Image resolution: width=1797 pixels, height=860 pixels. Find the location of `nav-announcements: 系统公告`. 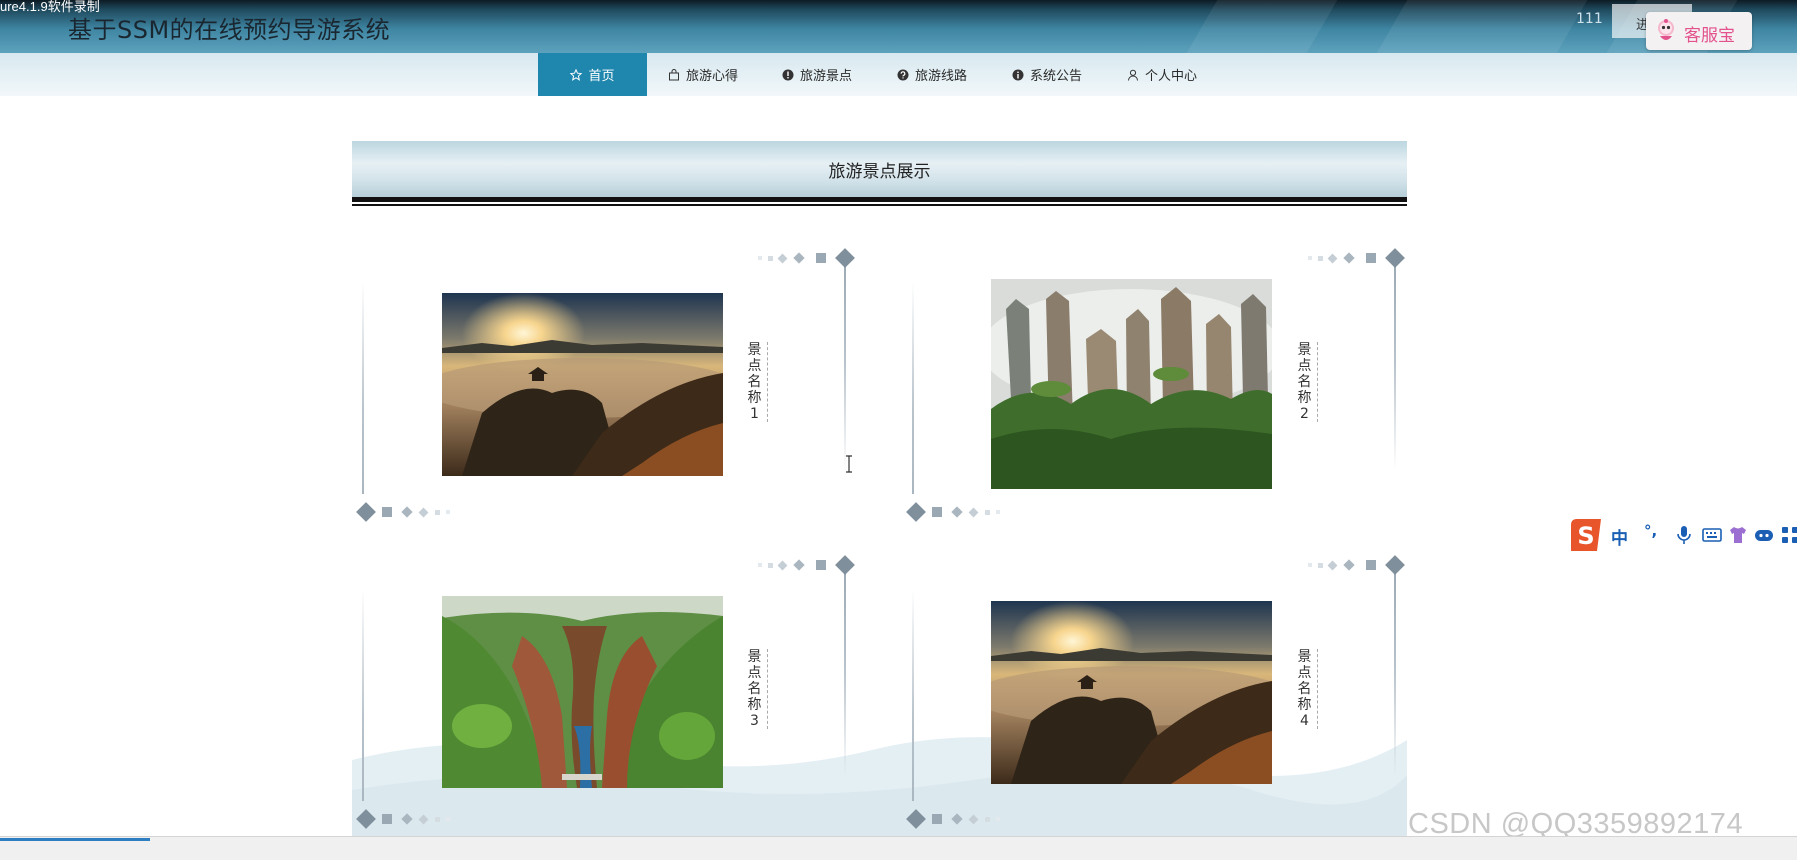

nav-announcements: 系统公告 is located at coordinates (1047, 74).